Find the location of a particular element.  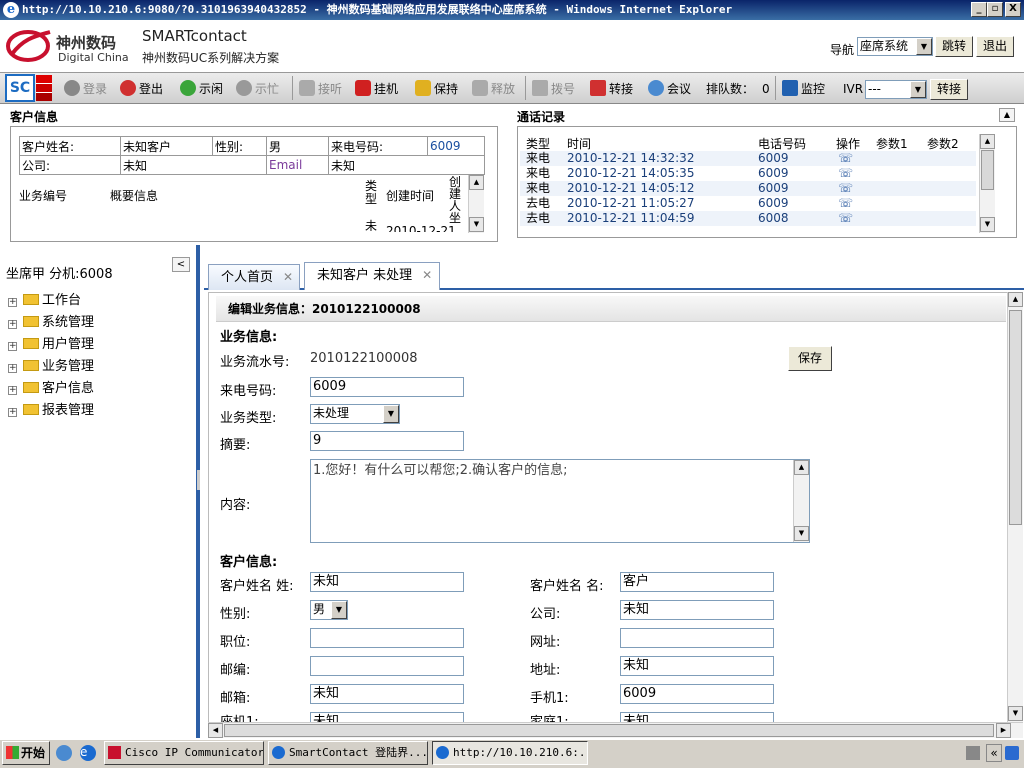

save-button: 保存 is located at coordinates (810, 358).